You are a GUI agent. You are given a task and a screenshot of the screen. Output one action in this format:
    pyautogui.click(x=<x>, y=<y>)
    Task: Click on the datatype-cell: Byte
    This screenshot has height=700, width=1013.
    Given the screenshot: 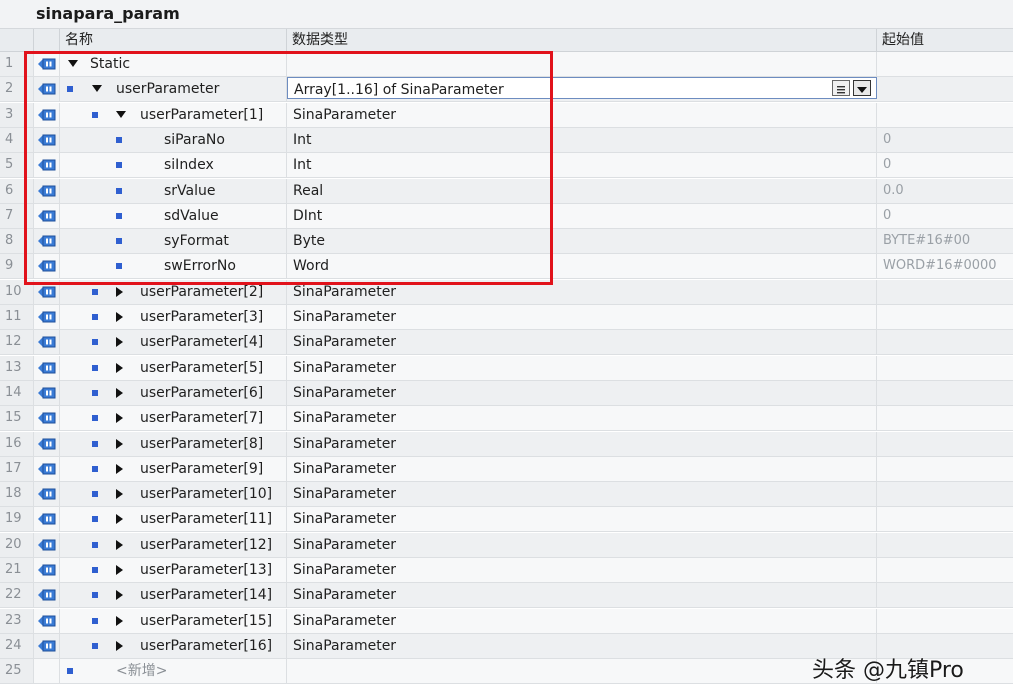 What is the action you would take?
    pyautogui.click(x=582, y=241)
    